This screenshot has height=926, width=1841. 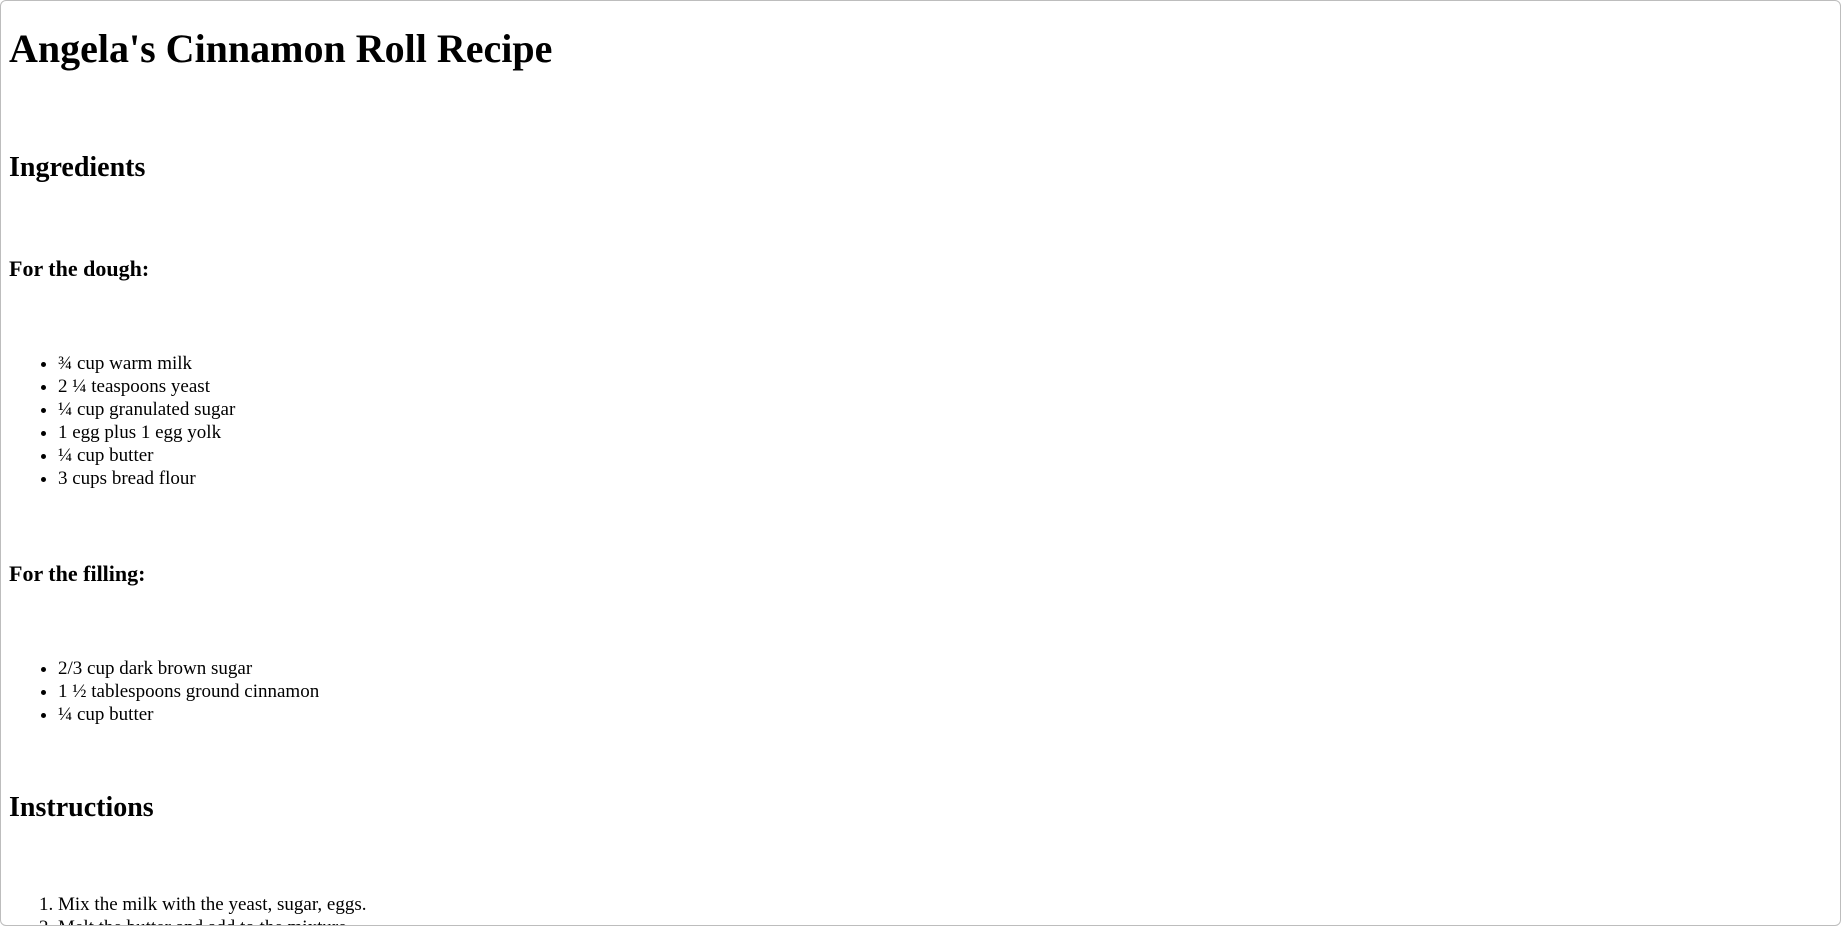 What do you see at coordinates (77, 573) in the screenshot?
I see `filling-subheading: For the filling:` at bounding box center [77, 573].